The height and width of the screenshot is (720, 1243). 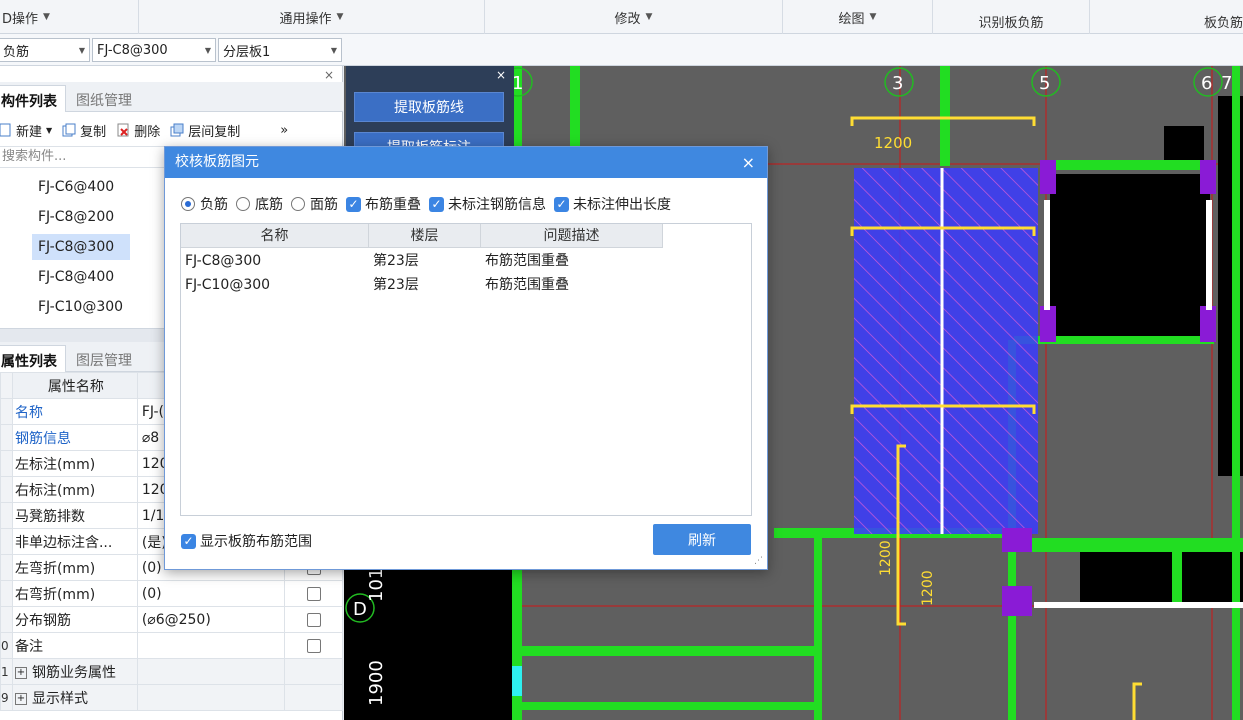 I want to click on layer-select: 分层板1 ▼, so click(x=280, y=50).